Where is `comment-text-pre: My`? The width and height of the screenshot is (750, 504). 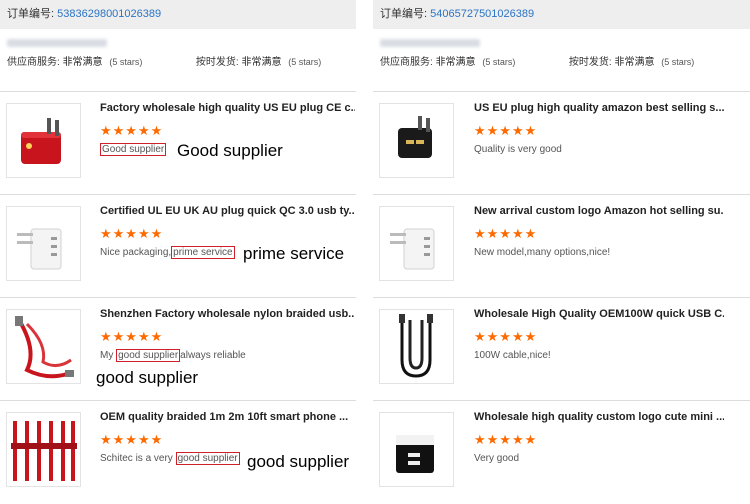 comment-text-pre: My is located at coordinates (108, 355).